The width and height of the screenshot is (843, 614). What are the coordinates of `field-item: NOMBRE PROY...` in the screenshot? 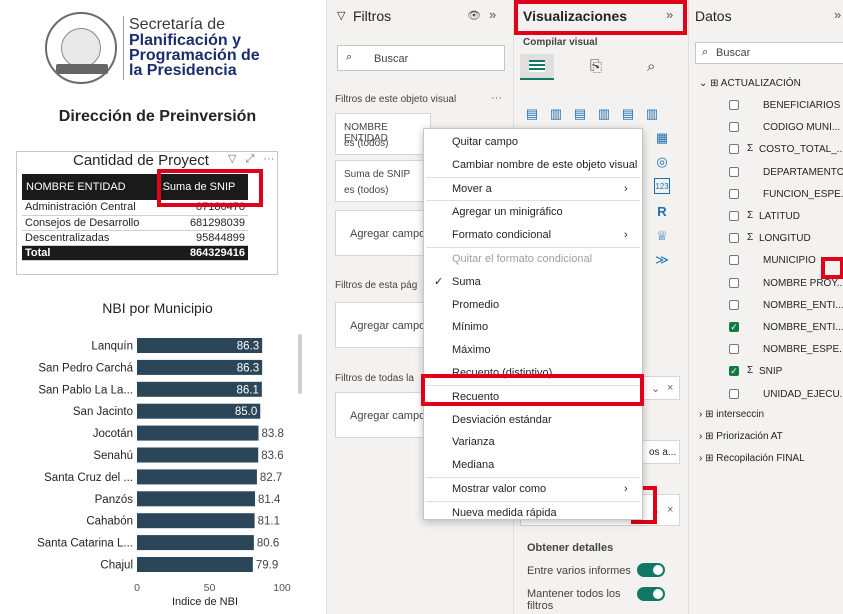 It's located at (766, 285).